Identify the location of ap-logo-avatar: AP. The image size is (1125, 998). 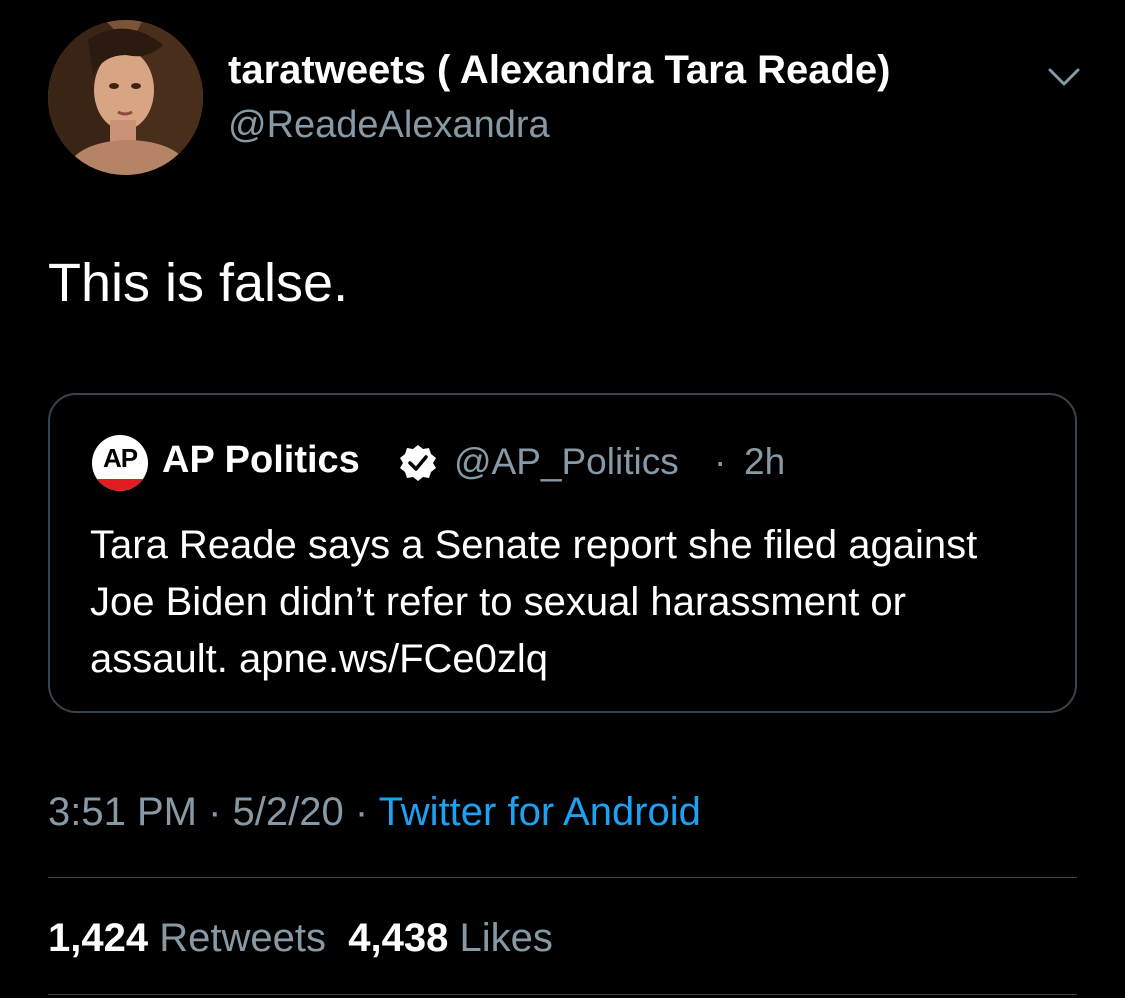
(120, 463).